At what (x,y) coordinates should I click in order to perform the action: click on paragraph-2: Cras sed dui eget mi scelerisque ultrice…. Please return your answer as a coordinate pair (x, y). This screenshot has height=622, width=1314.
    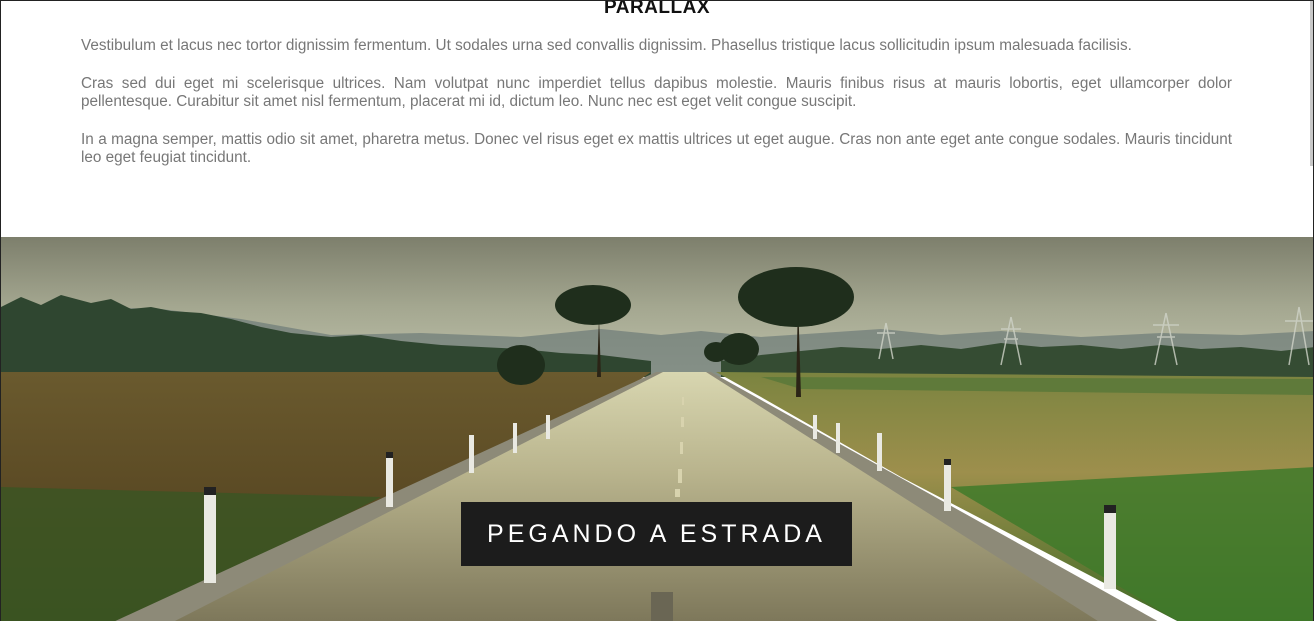
    Looking at the image, I should click on (656, 92).